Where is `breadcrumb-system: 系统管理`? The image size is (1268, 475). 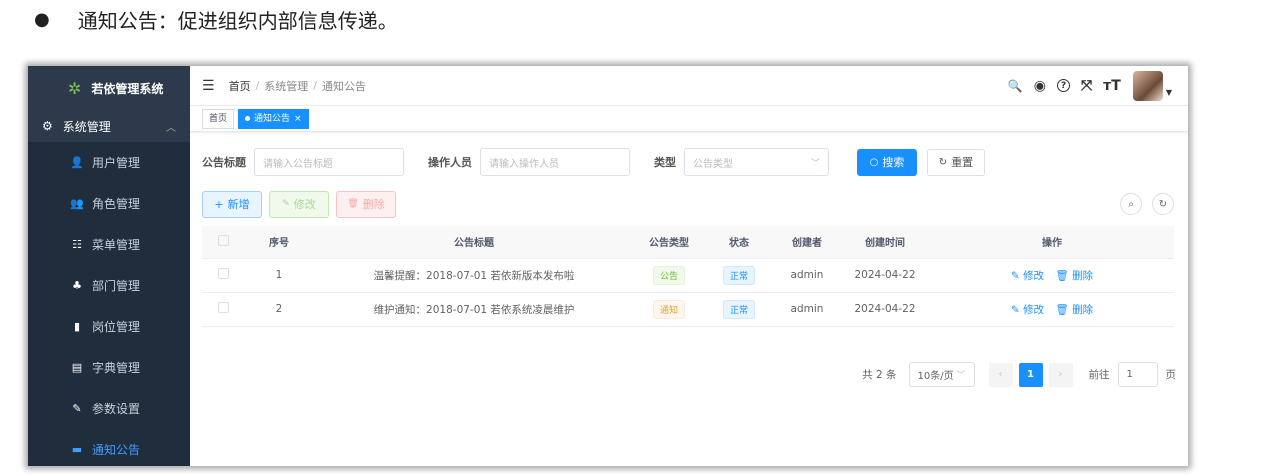
breadcrumb-system: 系统管理 is located at coordinates (286, 86).